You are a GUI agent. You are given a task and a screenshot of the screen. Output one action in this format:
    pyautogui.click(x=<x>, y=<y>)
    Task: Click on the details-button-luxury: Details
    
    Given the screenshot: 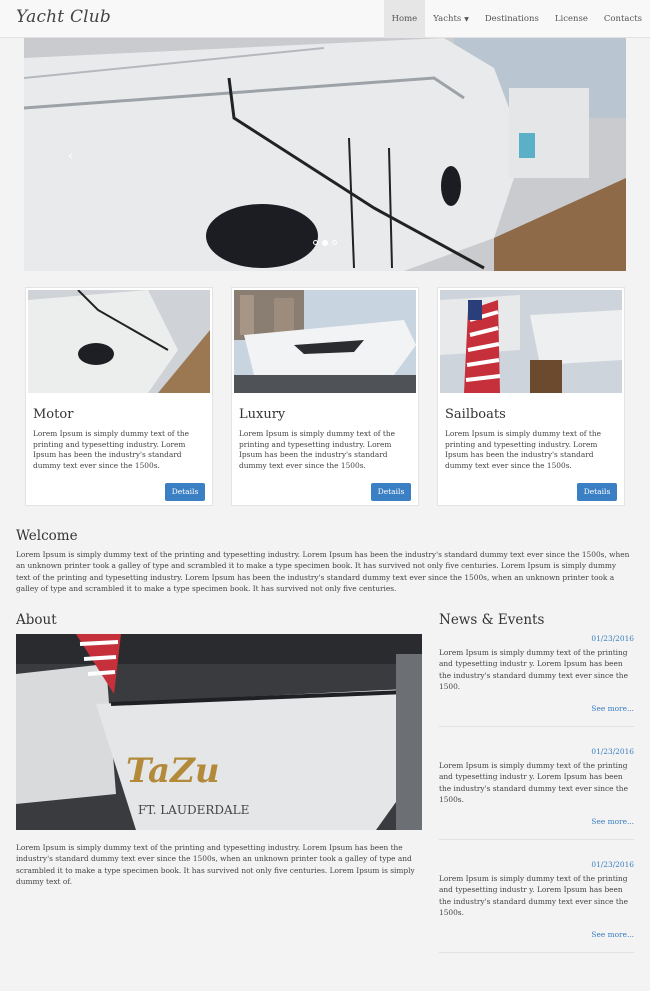 What is the action you would take?
    pyautogui.click(x=391, y=492)
    